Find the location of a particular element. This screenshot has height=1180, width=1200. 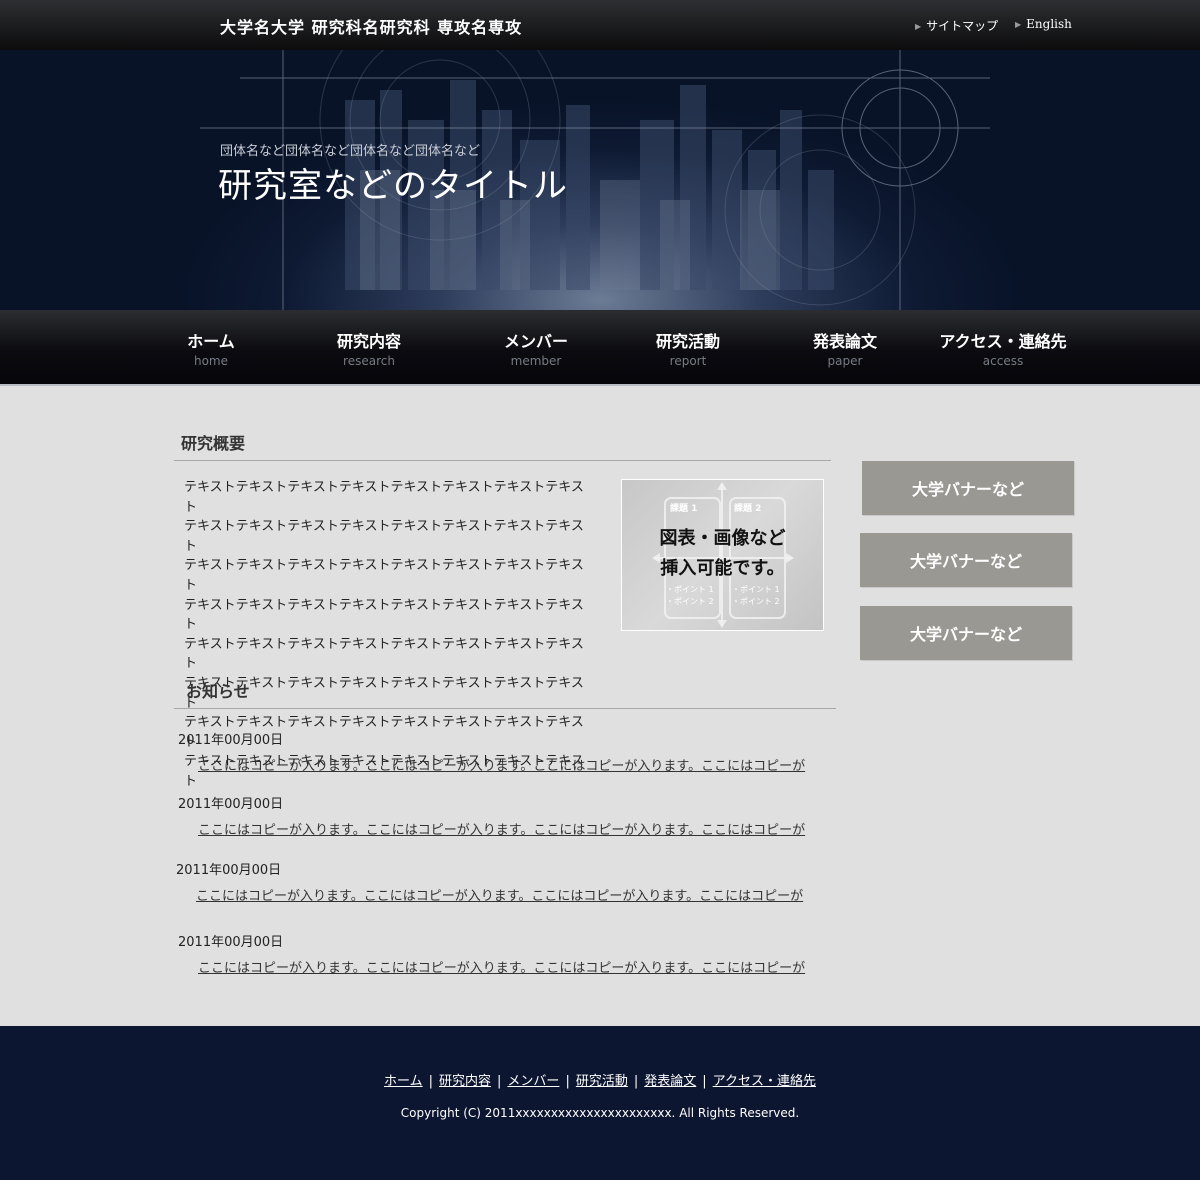

figure-caption-line: 図表・画像など is located at coordinates (722, 538).